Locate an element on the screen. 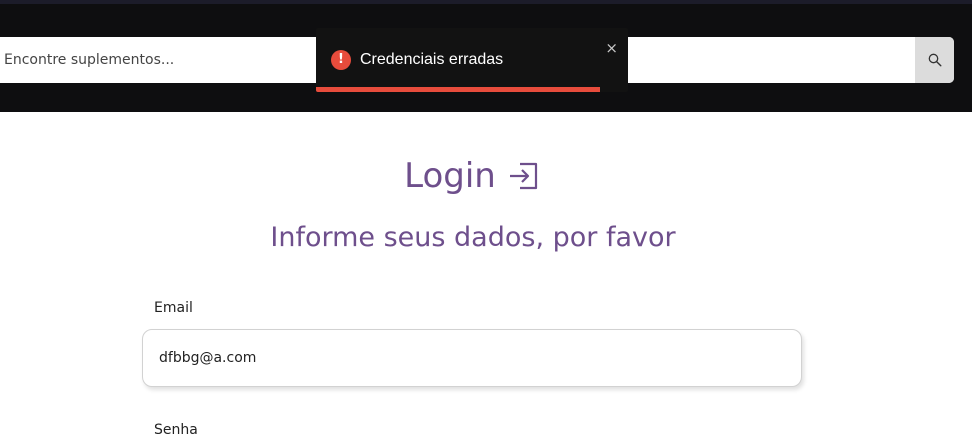  login-icon is located at coordinates (523, 175).